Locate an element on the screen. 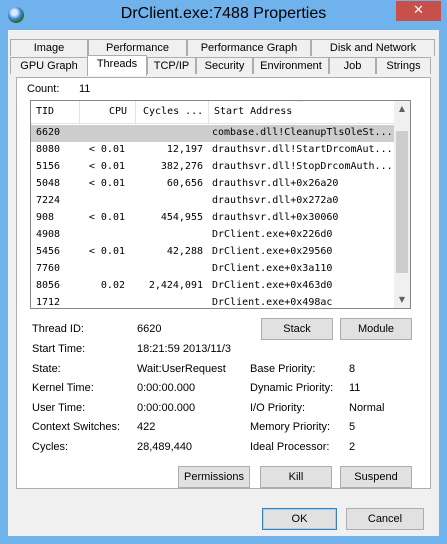  thread-id-label: Thread ID: is located at coordinates (58, 329).